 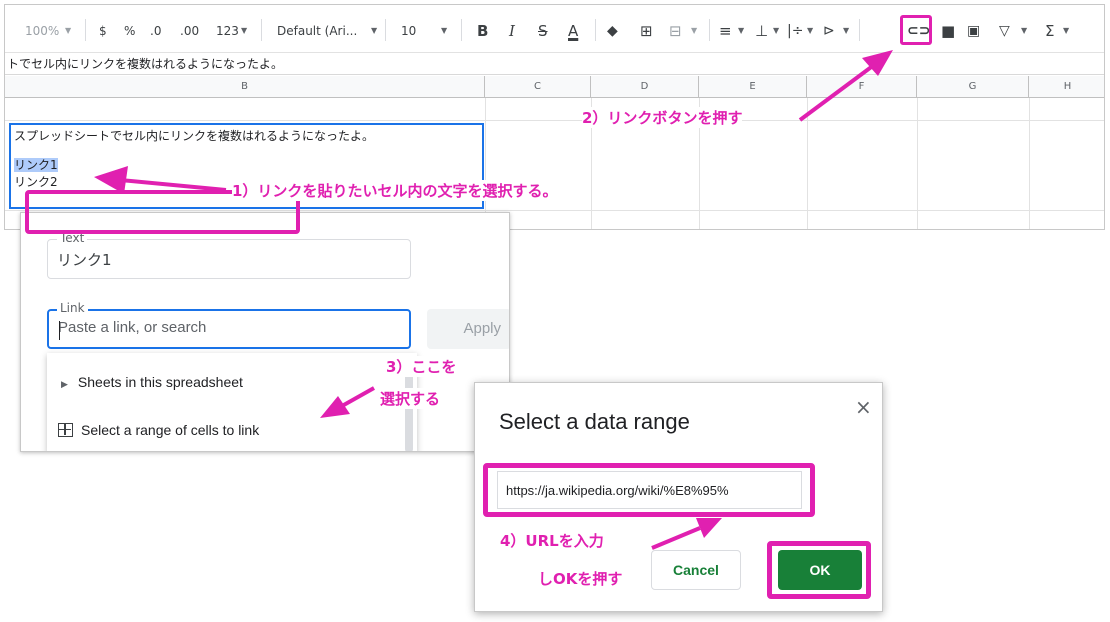 What do you see at coordinates (1049, 31) in the screenshot?
I see `functions-icon: Σ` at bounding box center [1049, 31].